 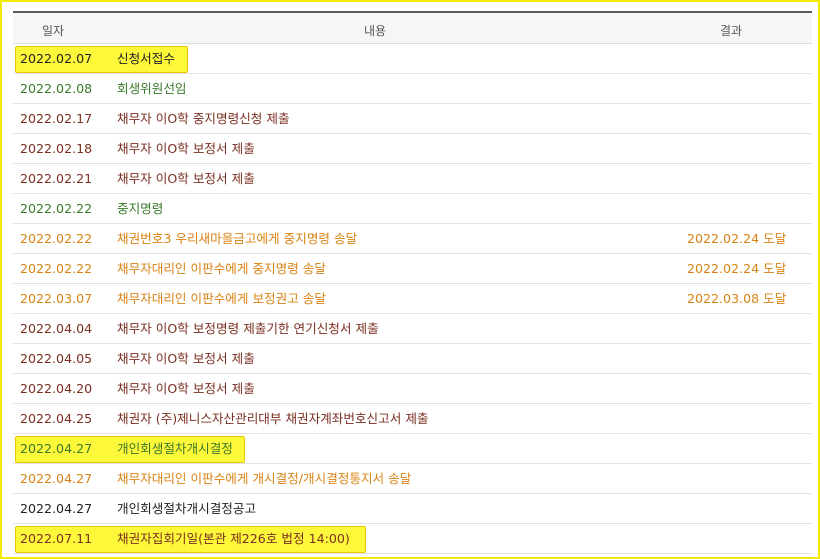 What do you see at coordinates (412, 539) in the screenshot?
I see `table-row: 2022.07.11 채권자집회기일(본관 제226호 법정 14:00)` at bounding box center [412, 539].